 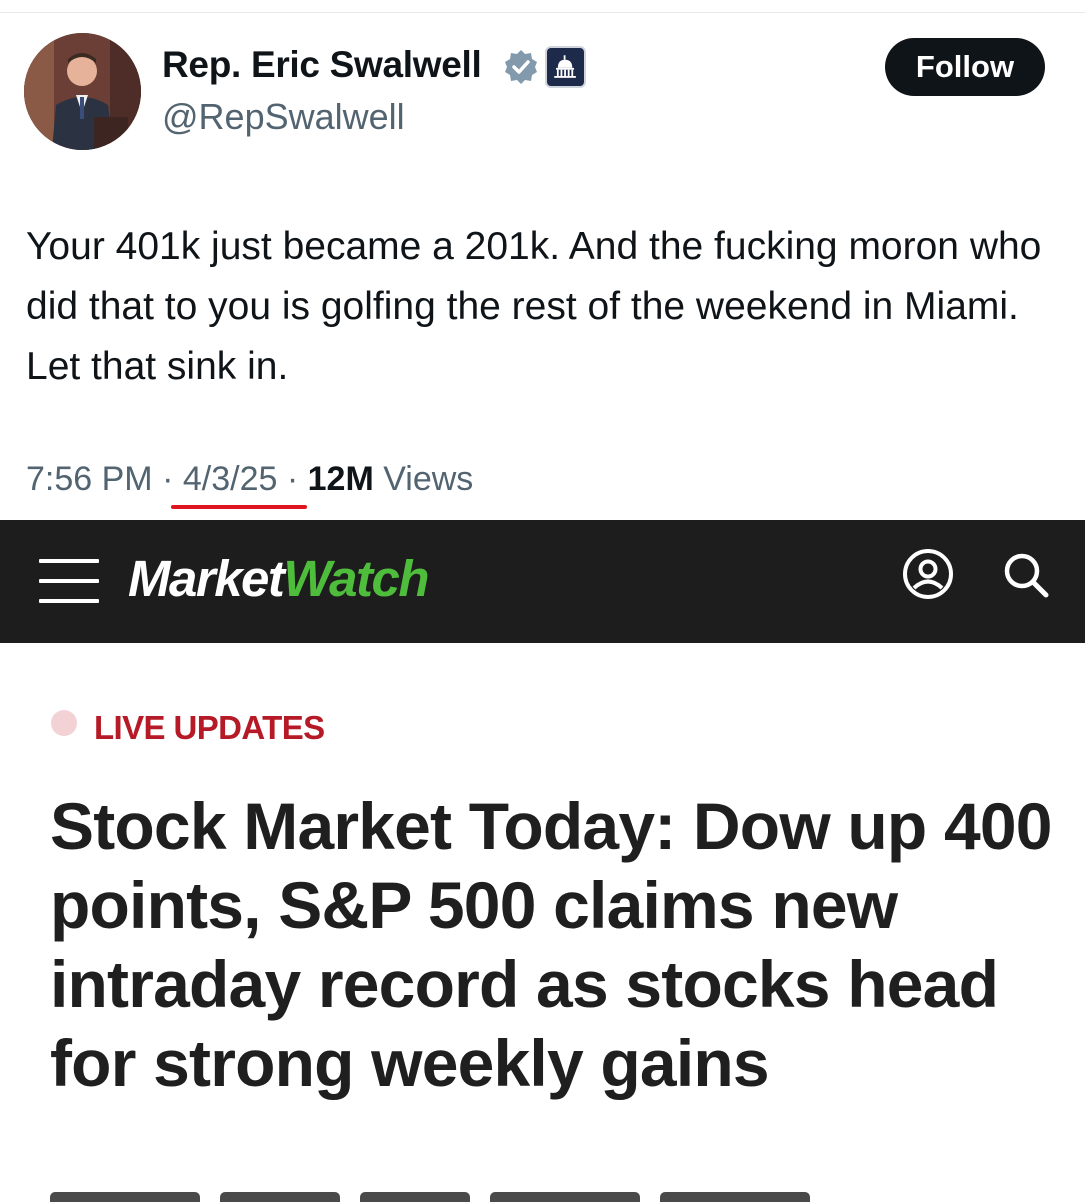 I want to click on top-divider, so click(x=542, y=12).